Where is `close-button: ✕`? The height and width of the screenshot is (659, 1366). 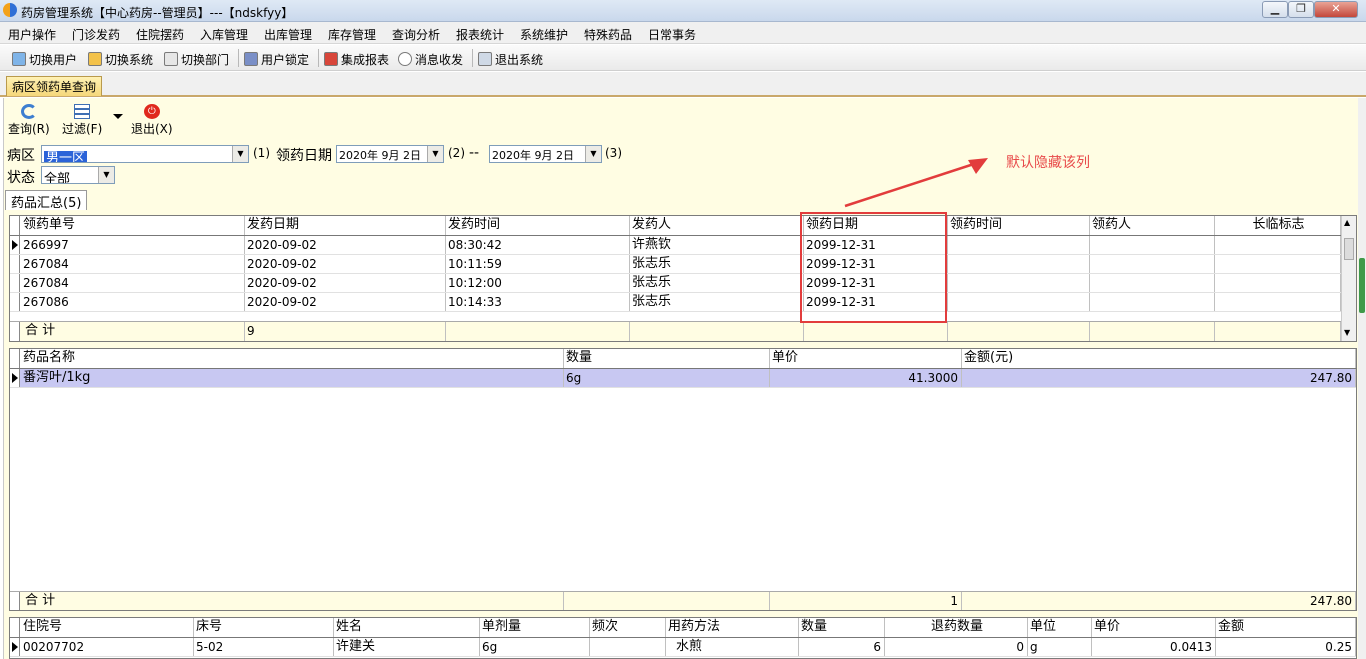
close-button: ✕ is located at coordinates (1336, 9).